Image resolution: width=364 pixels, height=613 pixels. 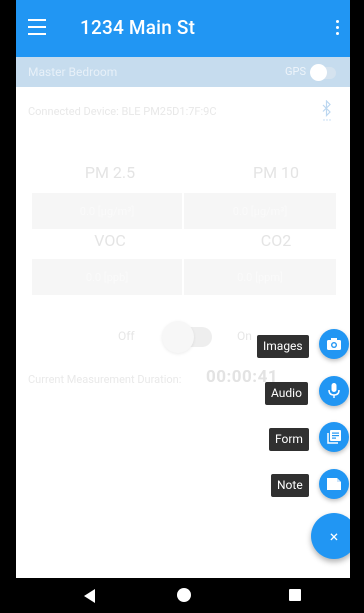 What do you see at coordinates (260, 211) in the screenshot?
I see `pm10-value: 0.0 [µg/m³]` at bounding box center [260, 211].